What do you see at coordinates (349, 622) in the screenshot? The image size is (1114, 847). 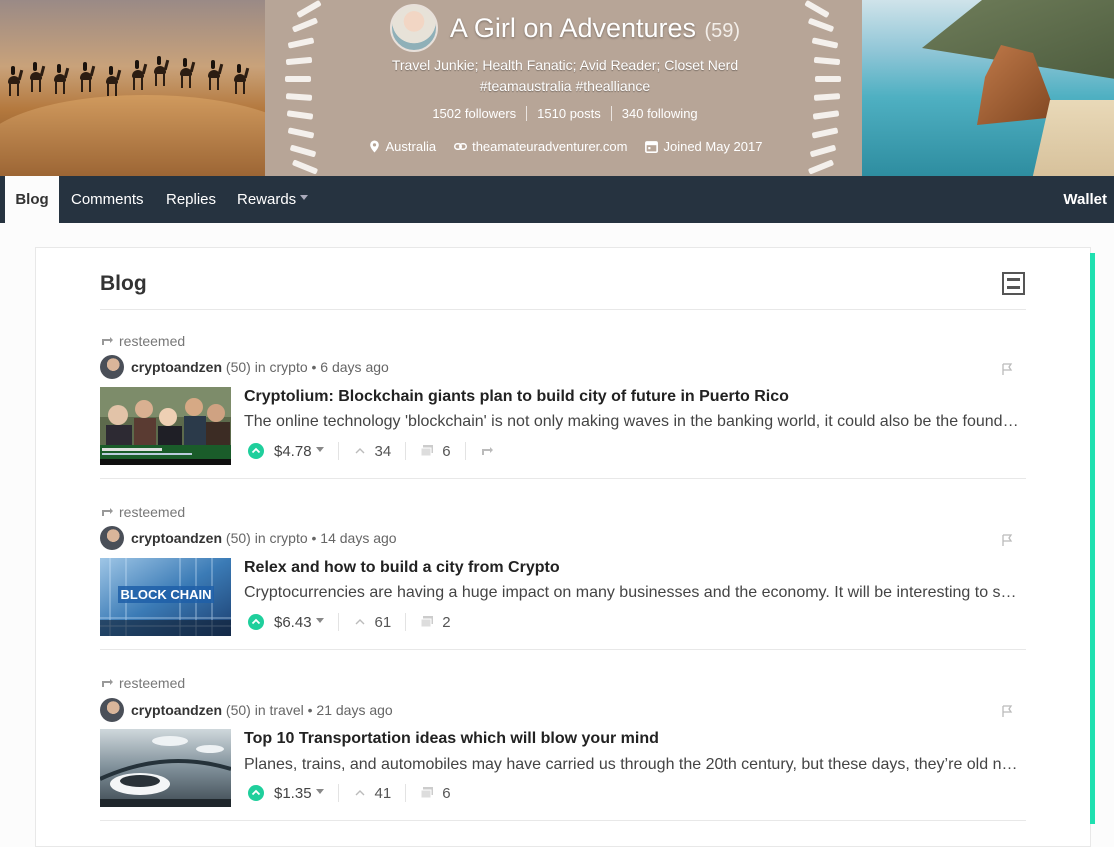 I see `post-footer: $6.43 61 2` at bounding box center [349, 622].